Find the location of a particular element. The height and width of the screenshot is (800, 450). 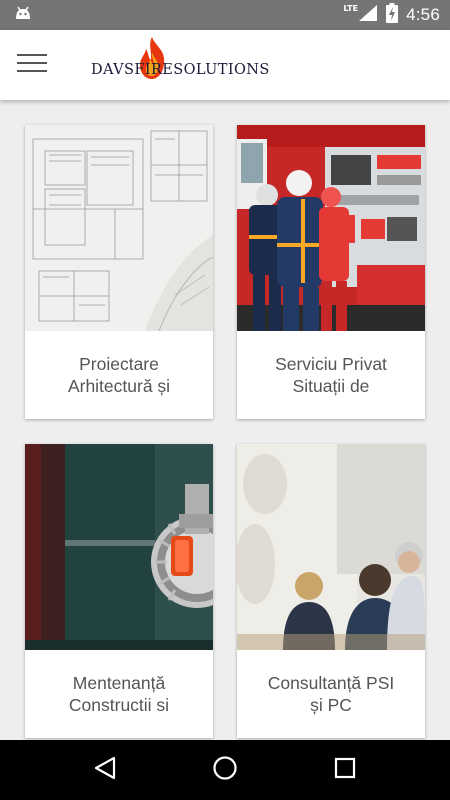

recents-square-icon is located at coordinates (345, 770).